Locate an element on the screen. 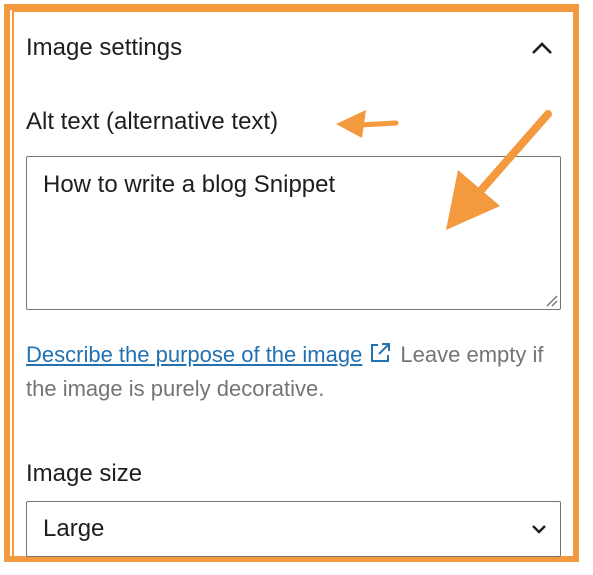 The image size is (593, 575). chevron-down-icon is located at coordinates (539, 529).